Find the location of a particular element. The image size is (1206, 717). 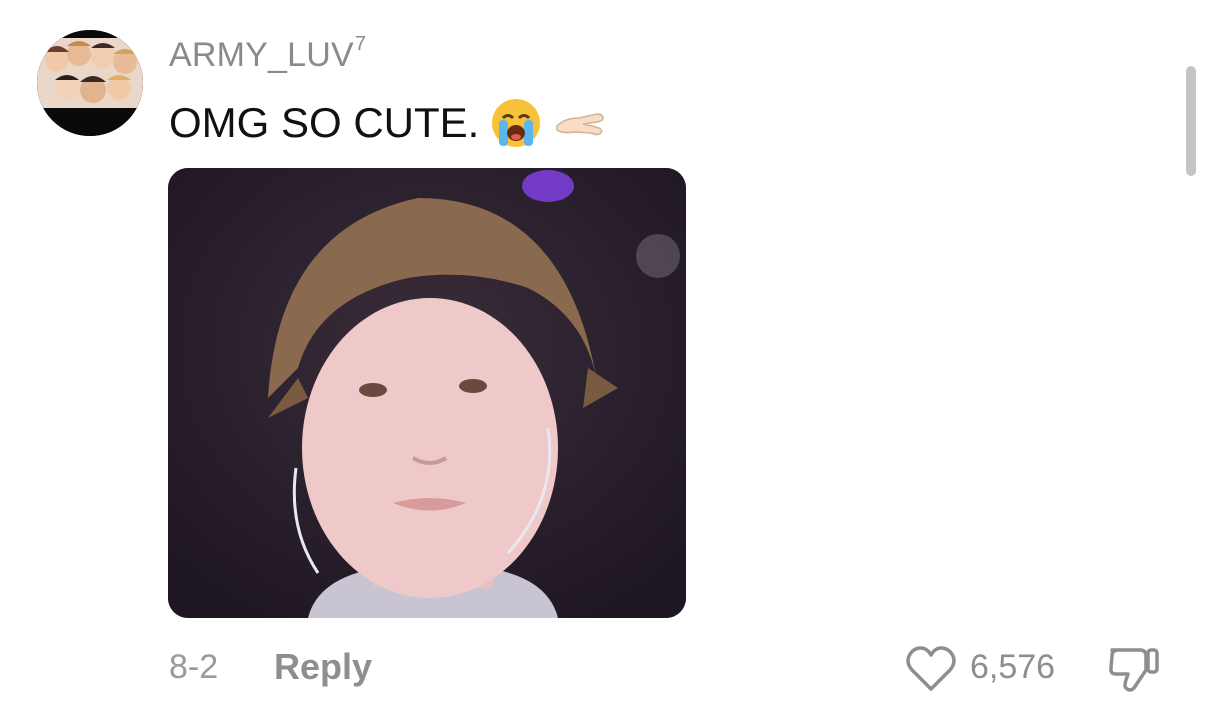

loudly-crying-face-icon is located at coordinates (516, 123).